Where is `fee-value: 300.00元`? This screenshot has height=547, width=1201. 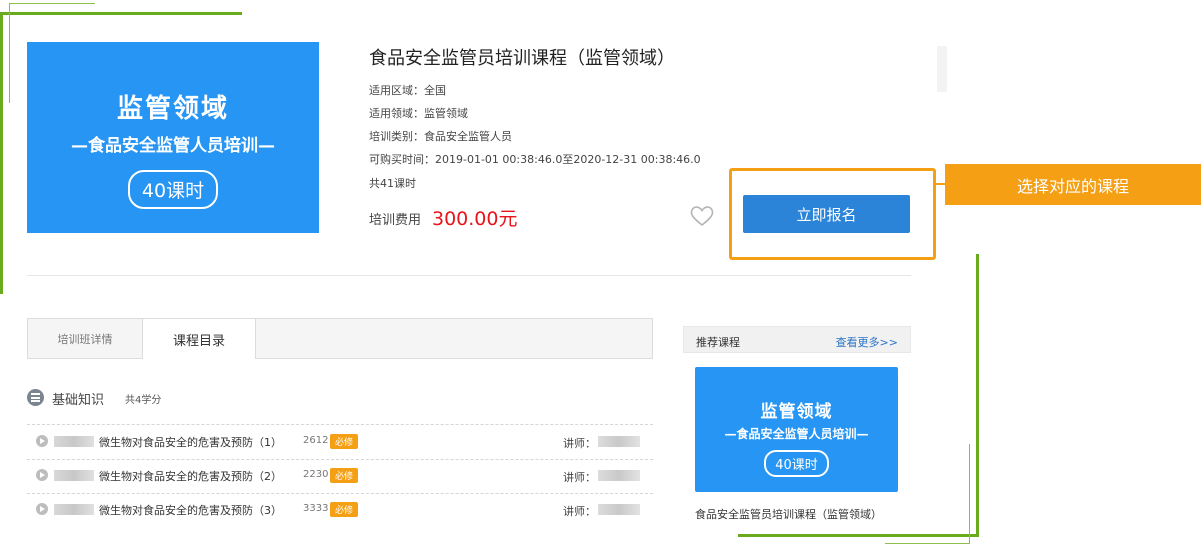
fee-value: 300.00元 is located at coordinates (475, 219).